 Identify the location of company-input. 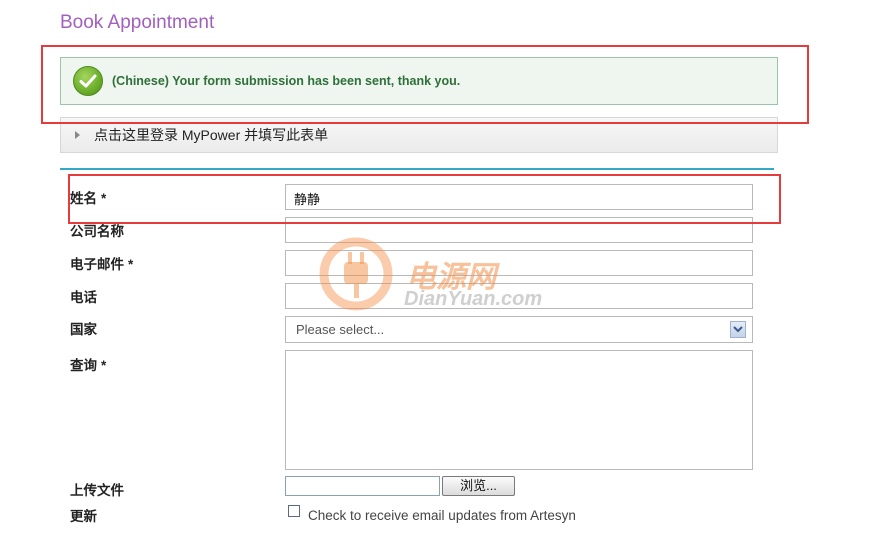
(519, 230).